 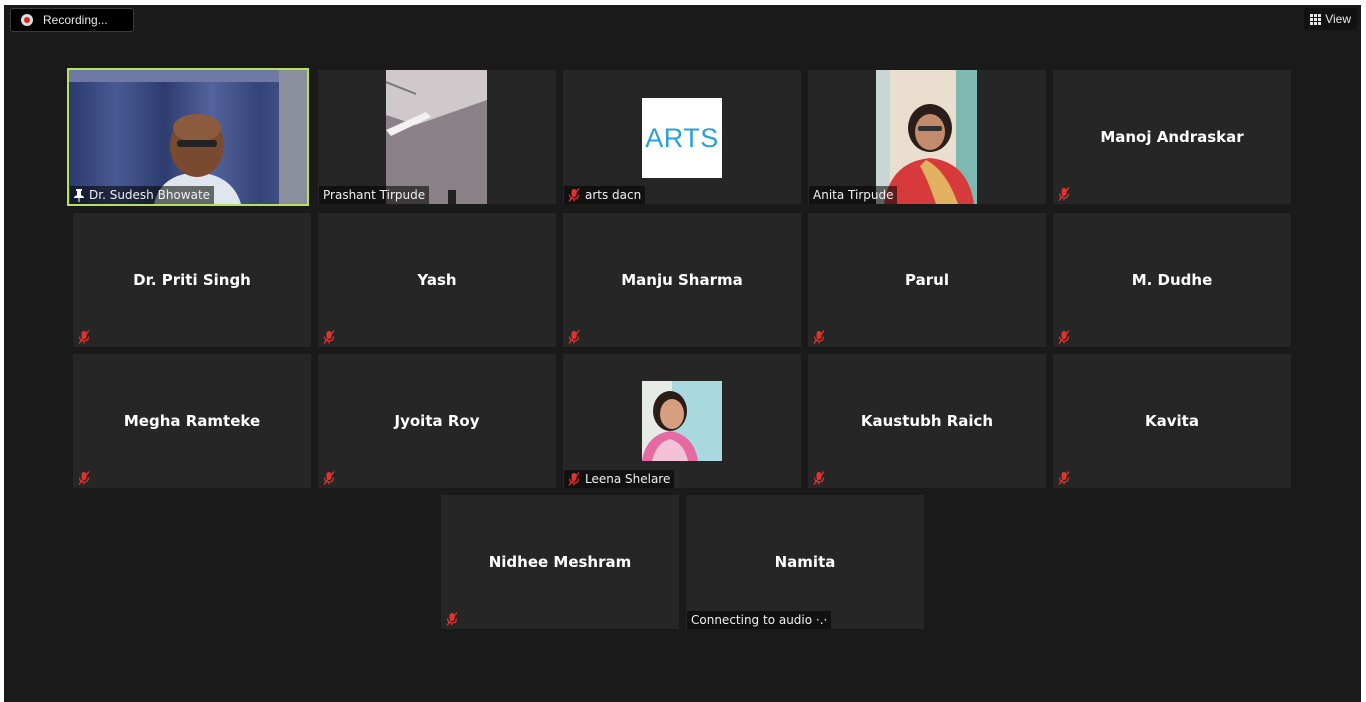 I want to click on participant-name: Anita Tirpude, so click(x=853, y=195).